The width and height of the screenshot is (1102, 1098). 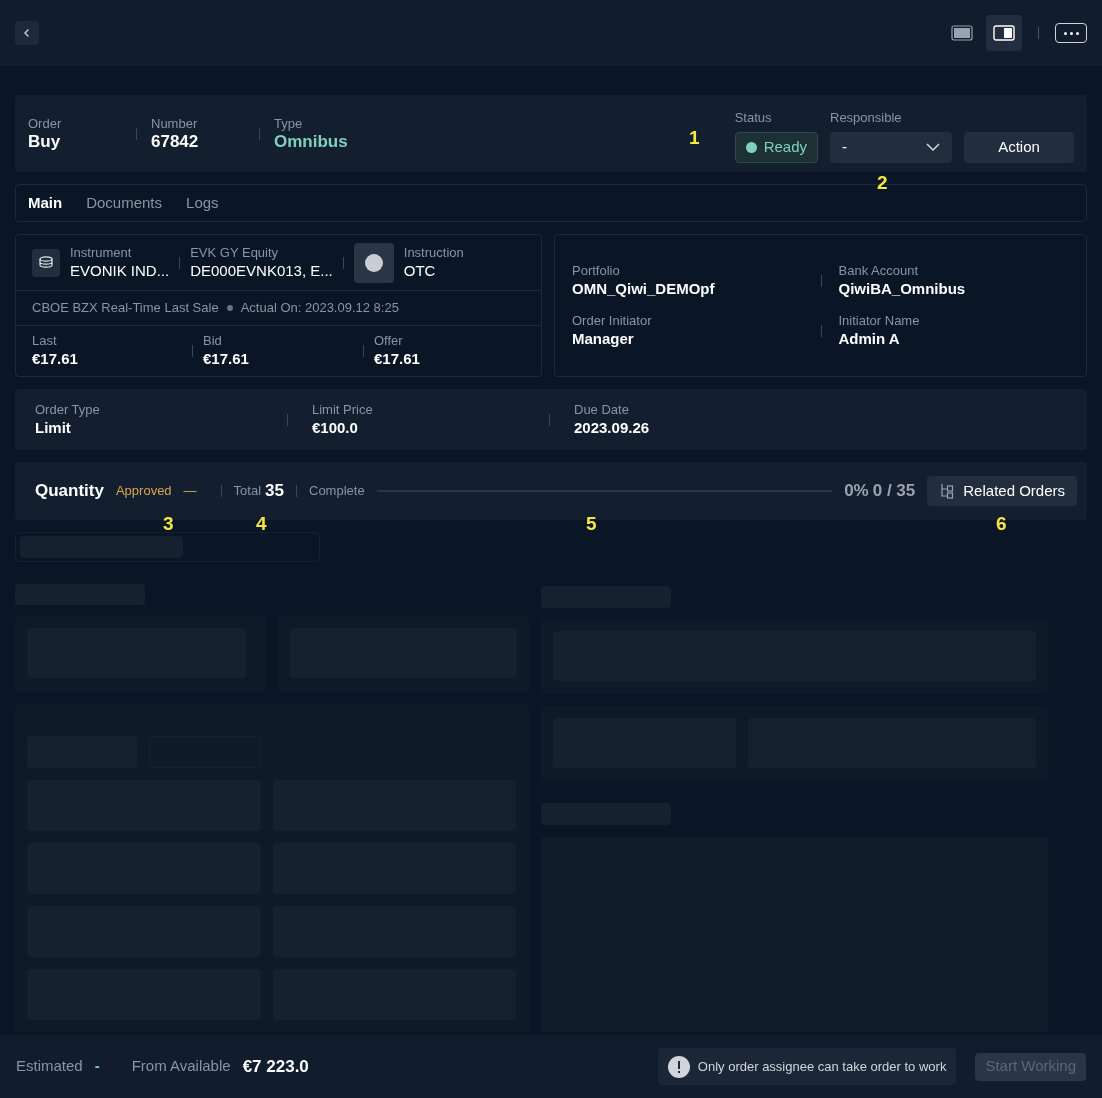 I want to click on total-value: 35, so click(x=274, y=491).